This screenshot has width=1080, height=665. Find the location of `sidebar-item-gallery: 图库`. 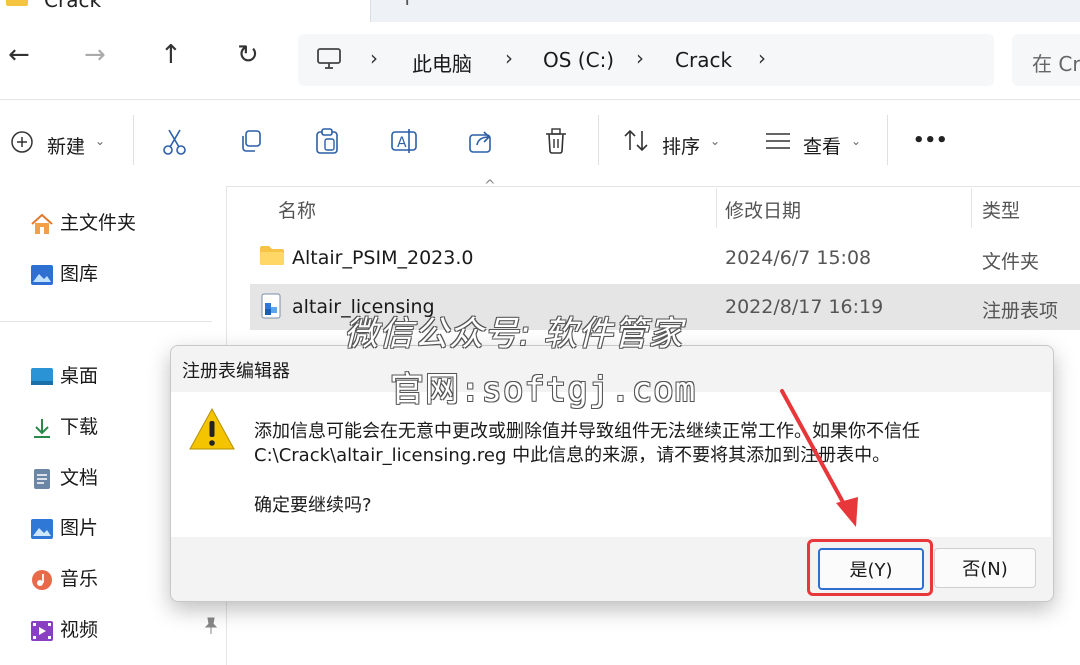

sidebar-item-gallery: 图库 is located at coordinates (64, 272).